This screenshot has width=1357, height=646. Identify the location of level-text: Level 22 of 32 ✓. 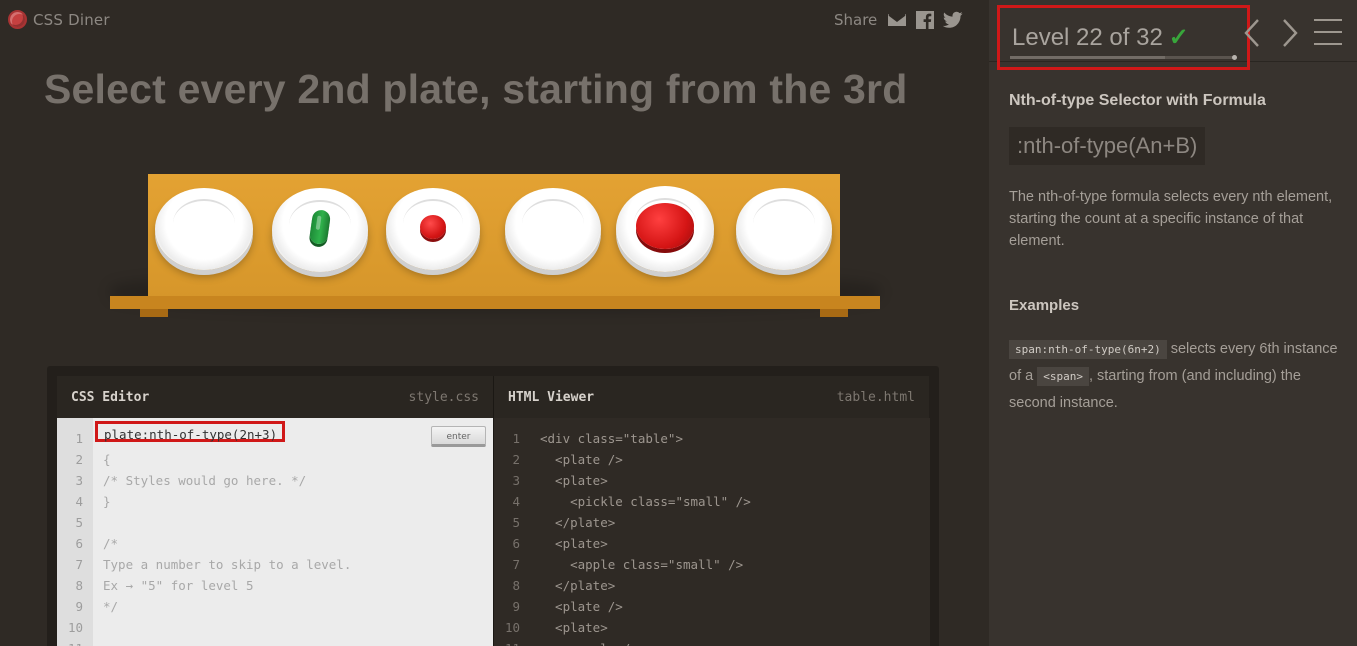
(1100, 37).